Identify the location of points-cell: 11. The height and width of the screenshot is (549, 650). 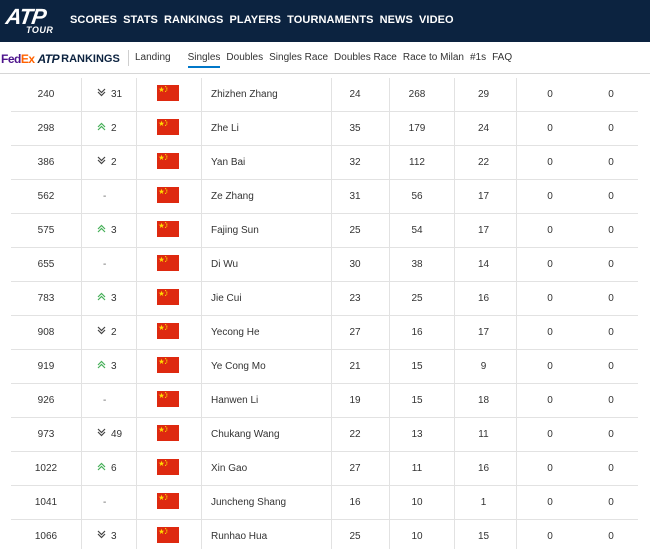
(417, 468).